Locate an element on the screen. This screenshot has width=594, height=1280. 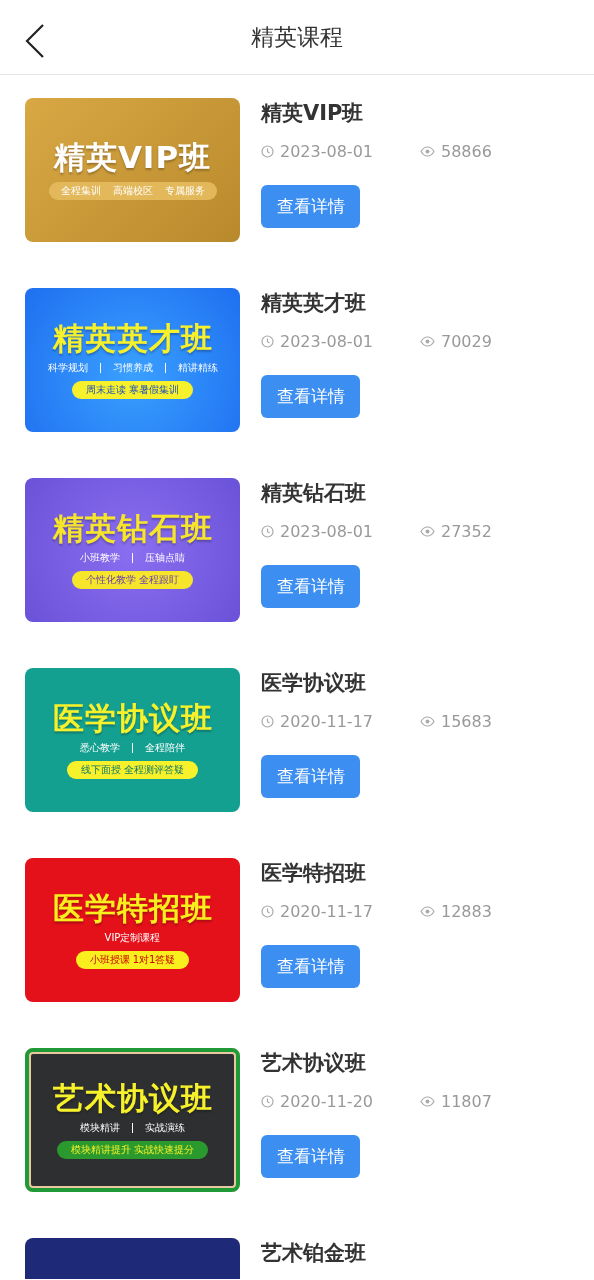
view-count: 15683 is located at coordinates (466, 721).